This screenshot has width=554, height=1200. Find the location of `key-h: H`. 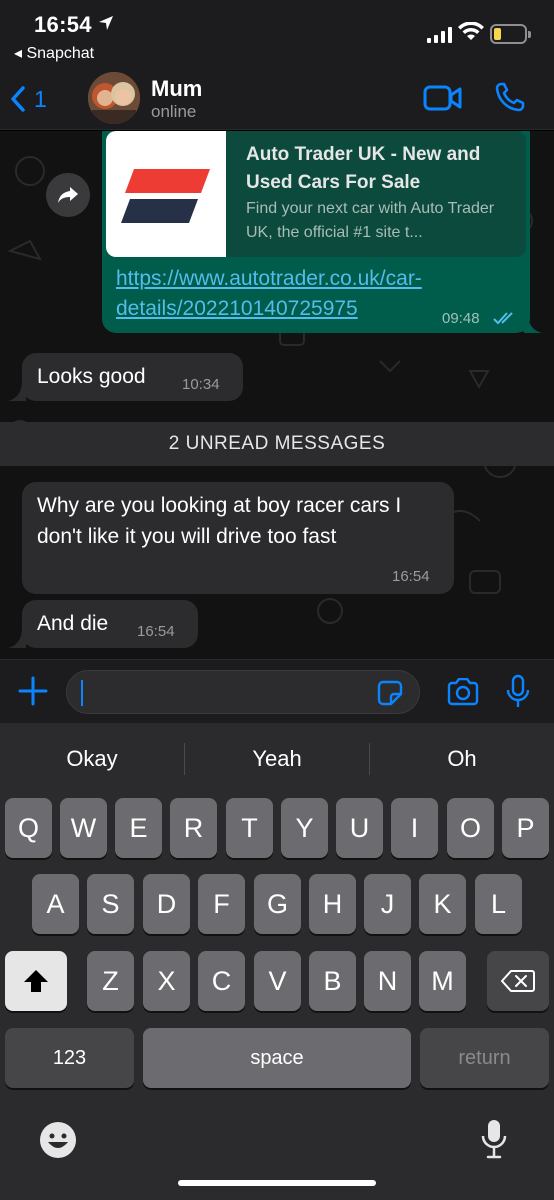

key-h: H is located at coordinates (332, 904).